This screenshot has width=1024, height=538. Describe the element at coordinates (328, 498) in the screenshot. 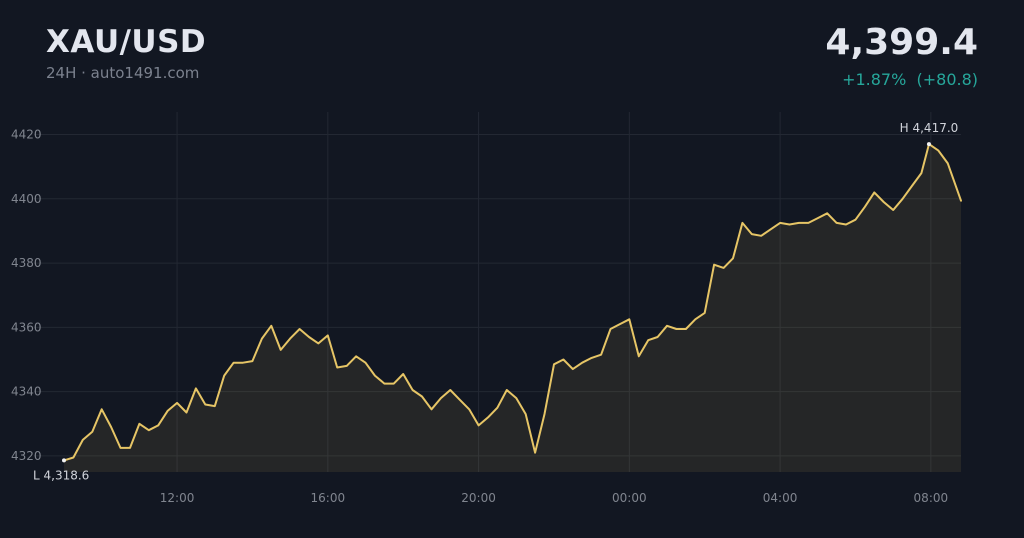

I see `x-tick-label: 16:00` at that location.